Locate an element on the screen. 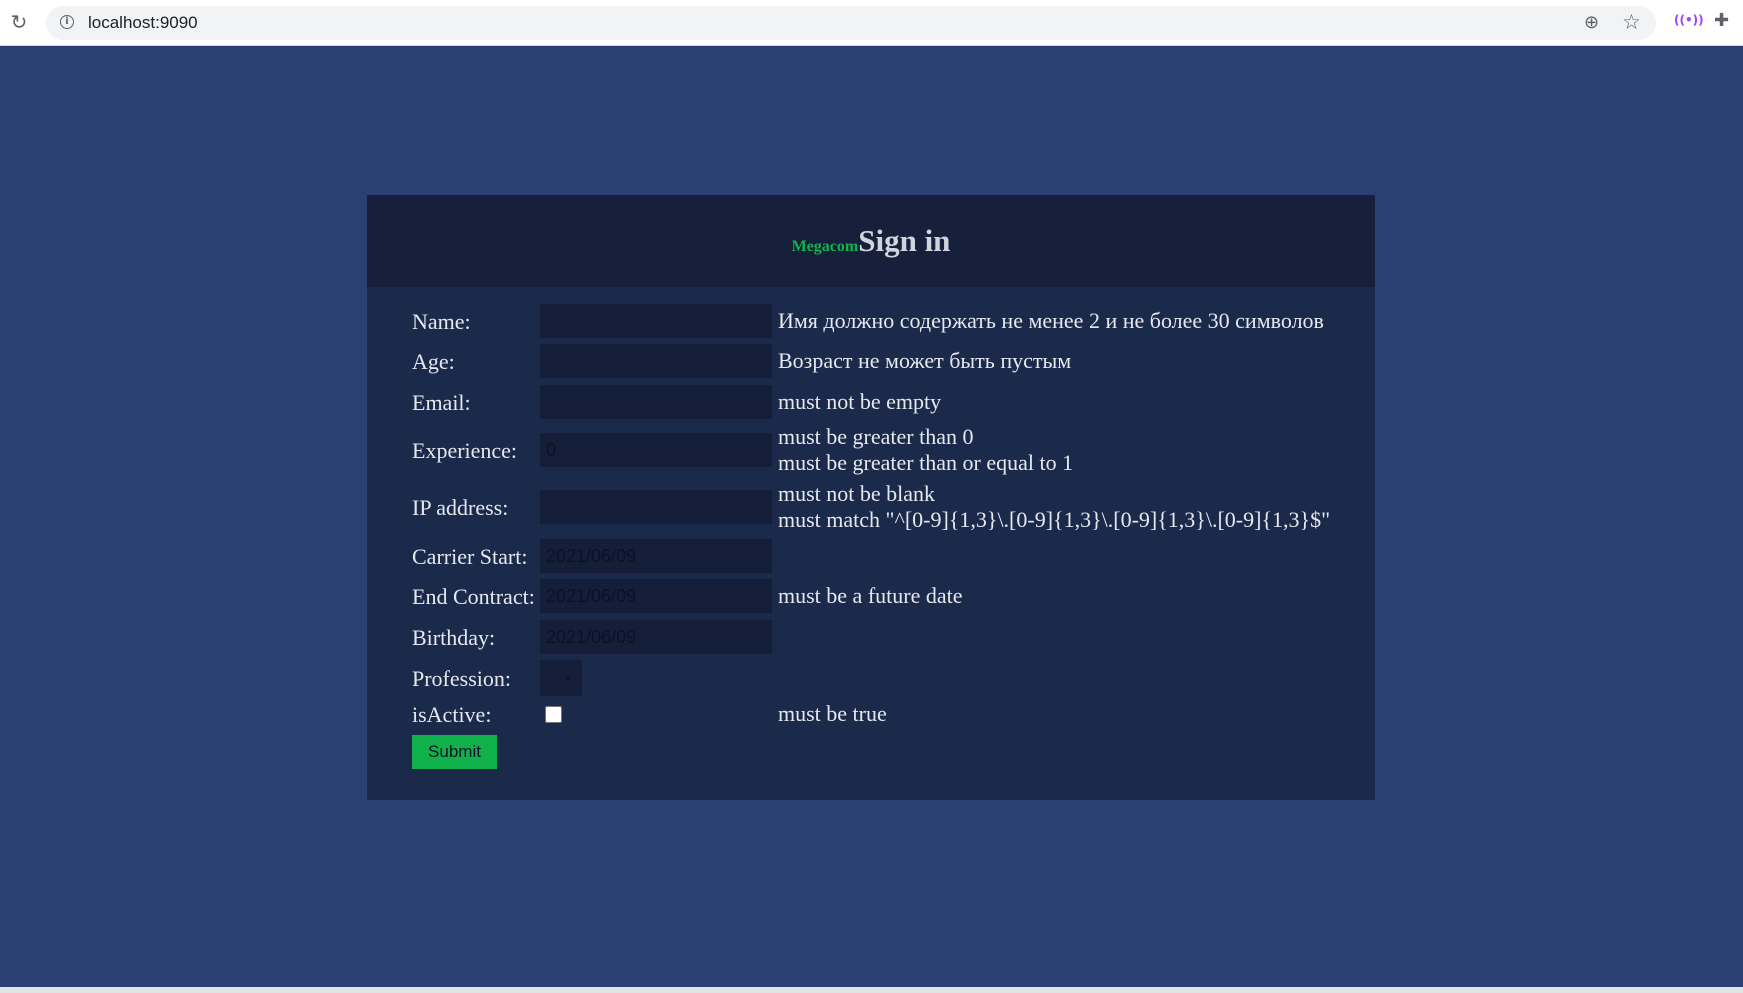 The width and height of the screenshot is (1743, 993). birthday-label: Birthday: is located at coordinates (454, 637).